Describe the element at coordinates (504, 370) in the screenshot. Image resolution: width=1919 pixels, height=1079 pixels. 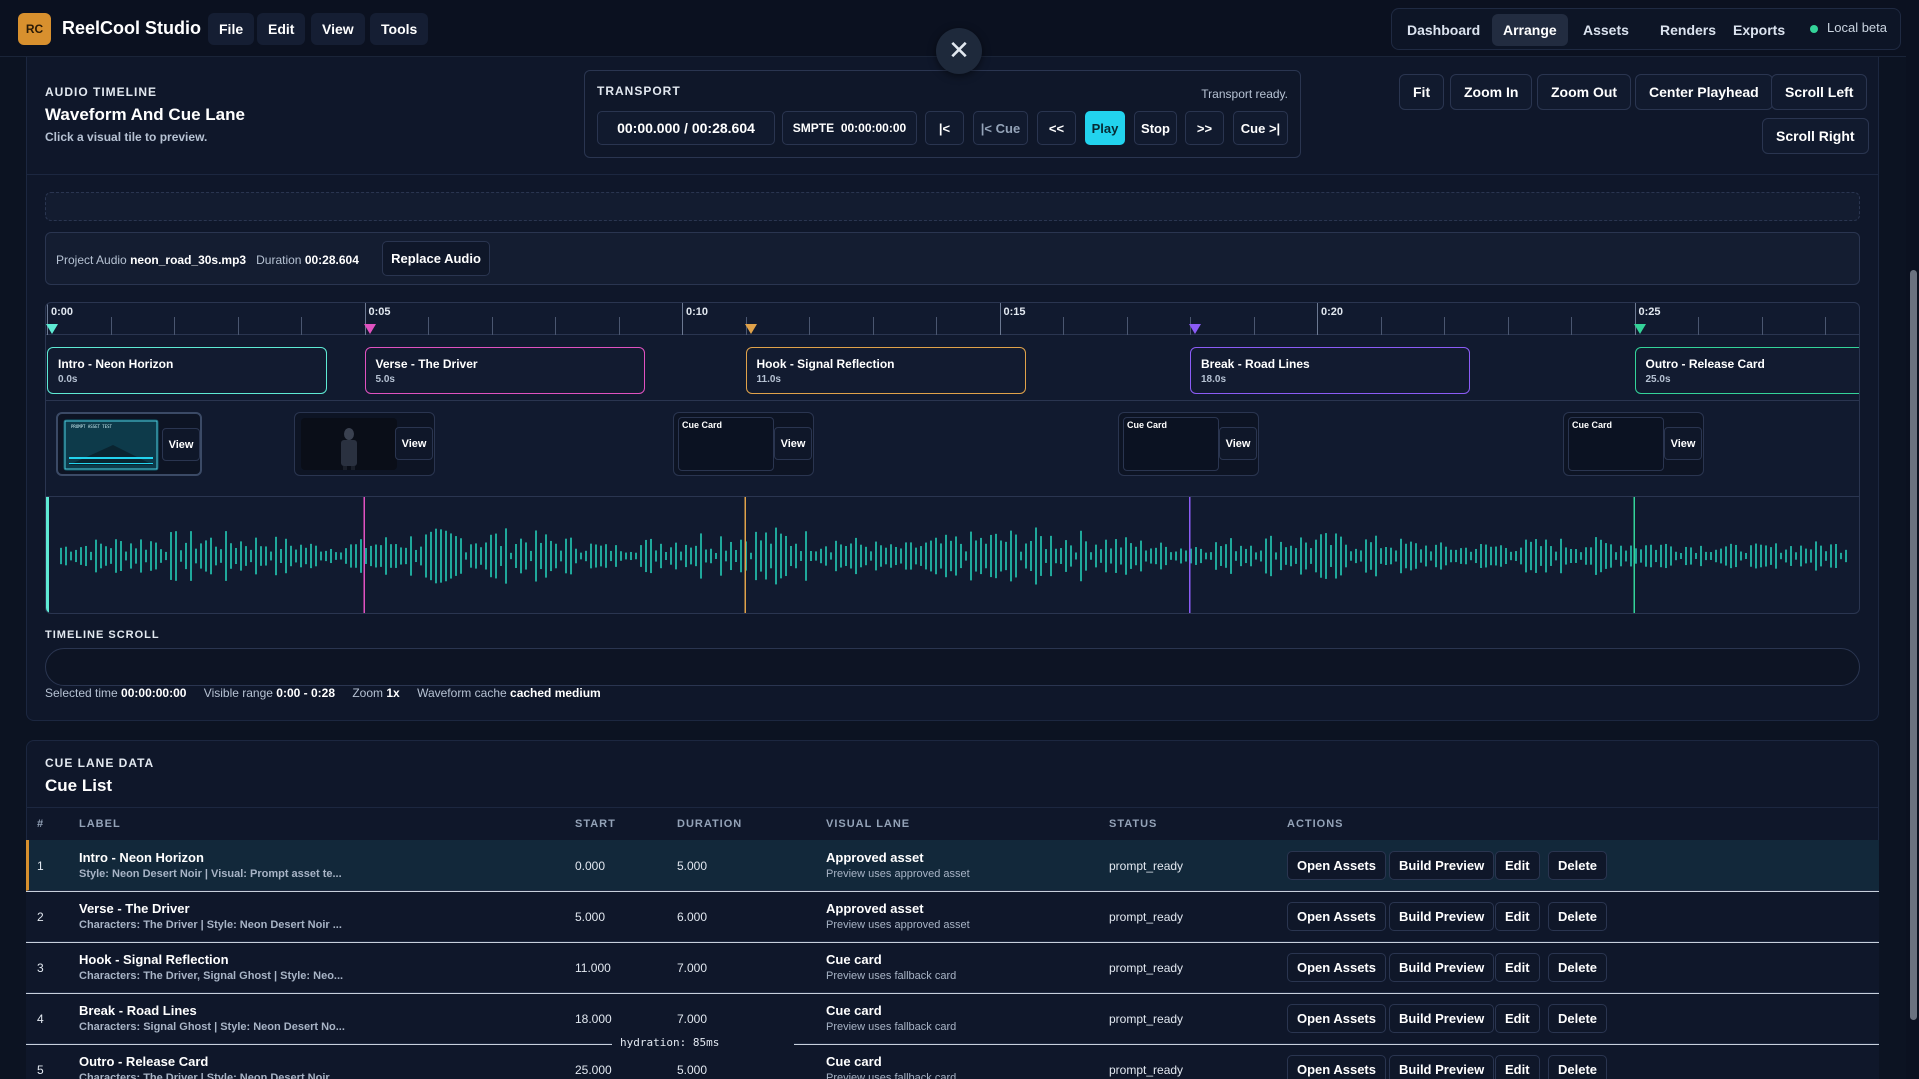
I see `cue-block: Verse - The Driver 5.0s` at that location.